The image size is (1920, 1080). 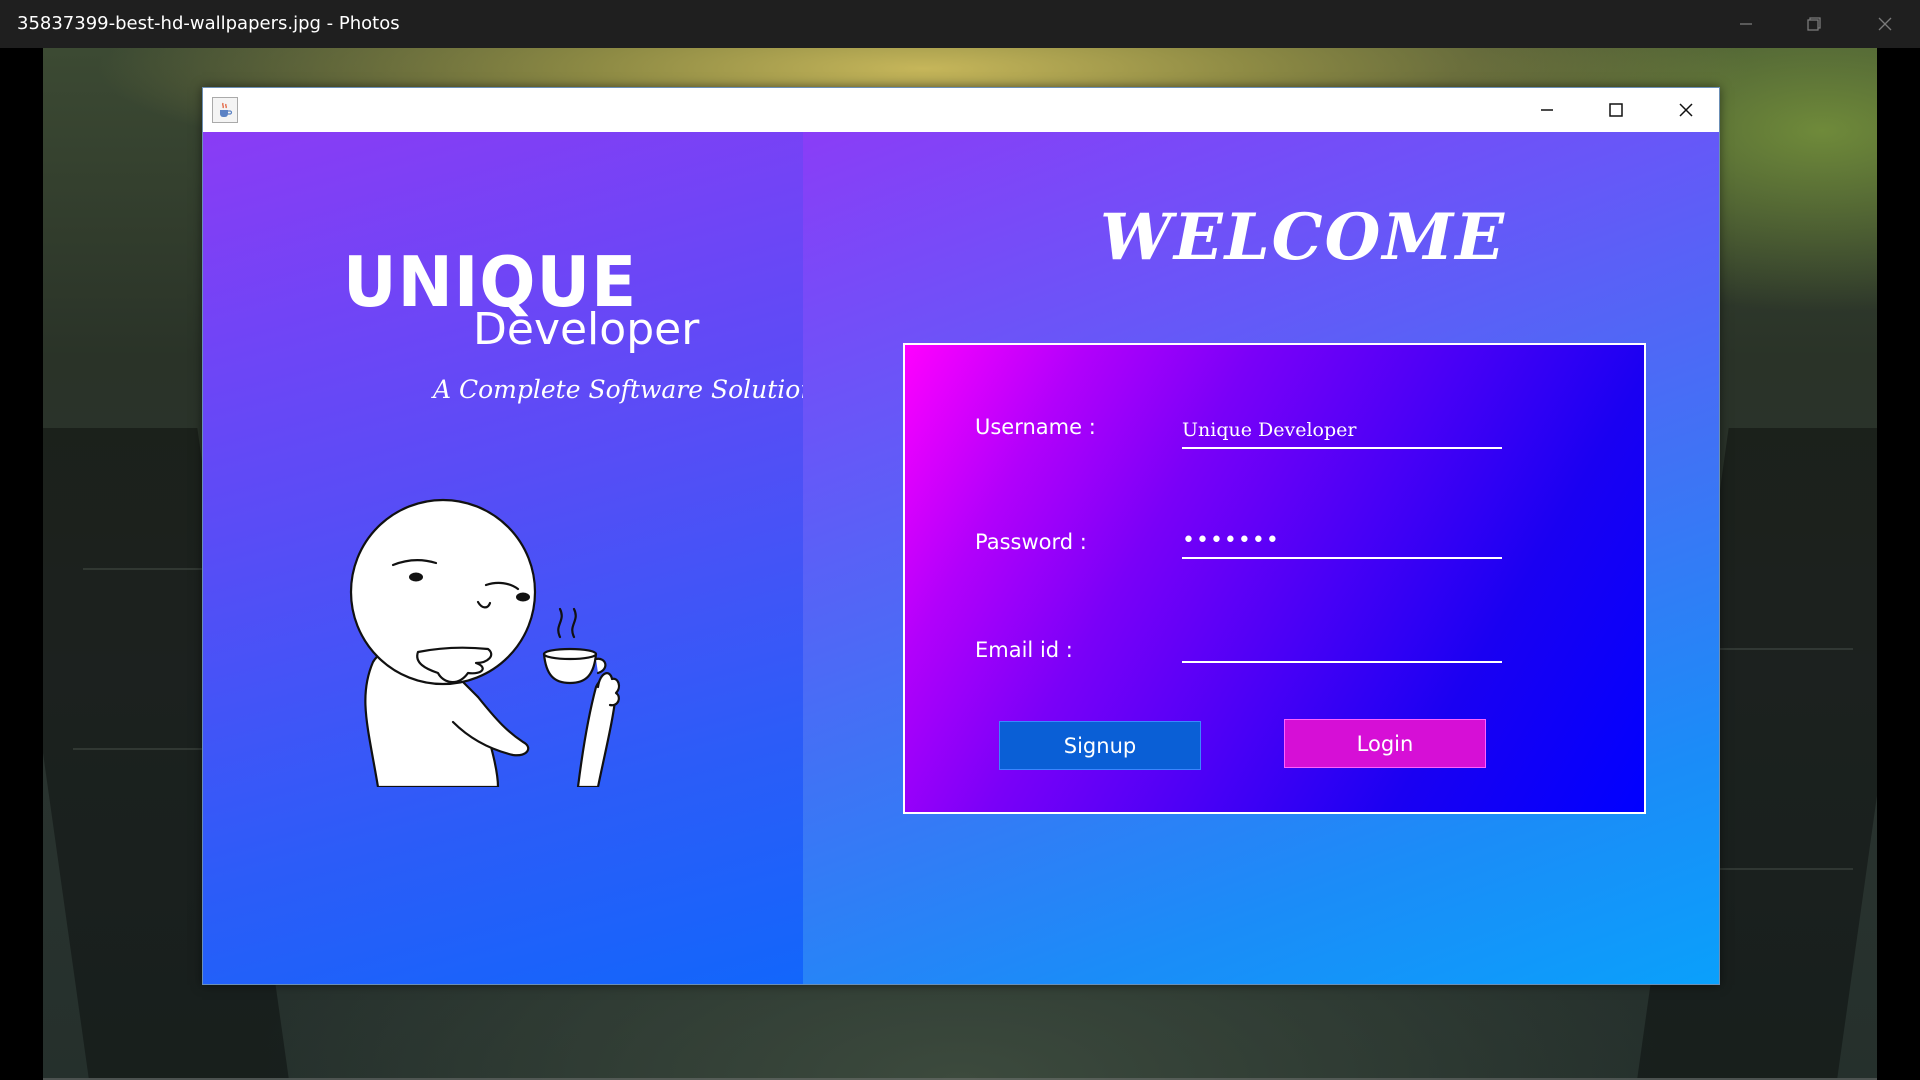 I want to click on app-minimize-button, so click(x=1547, y=110).